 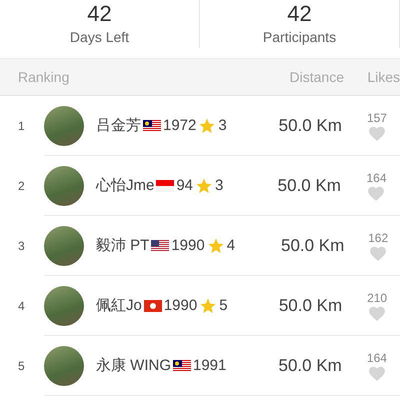 What do you see at coordinates (133, 365) in the screenshot?
I see `participant-name: 永康 WING` at bounding box center [133, 365].